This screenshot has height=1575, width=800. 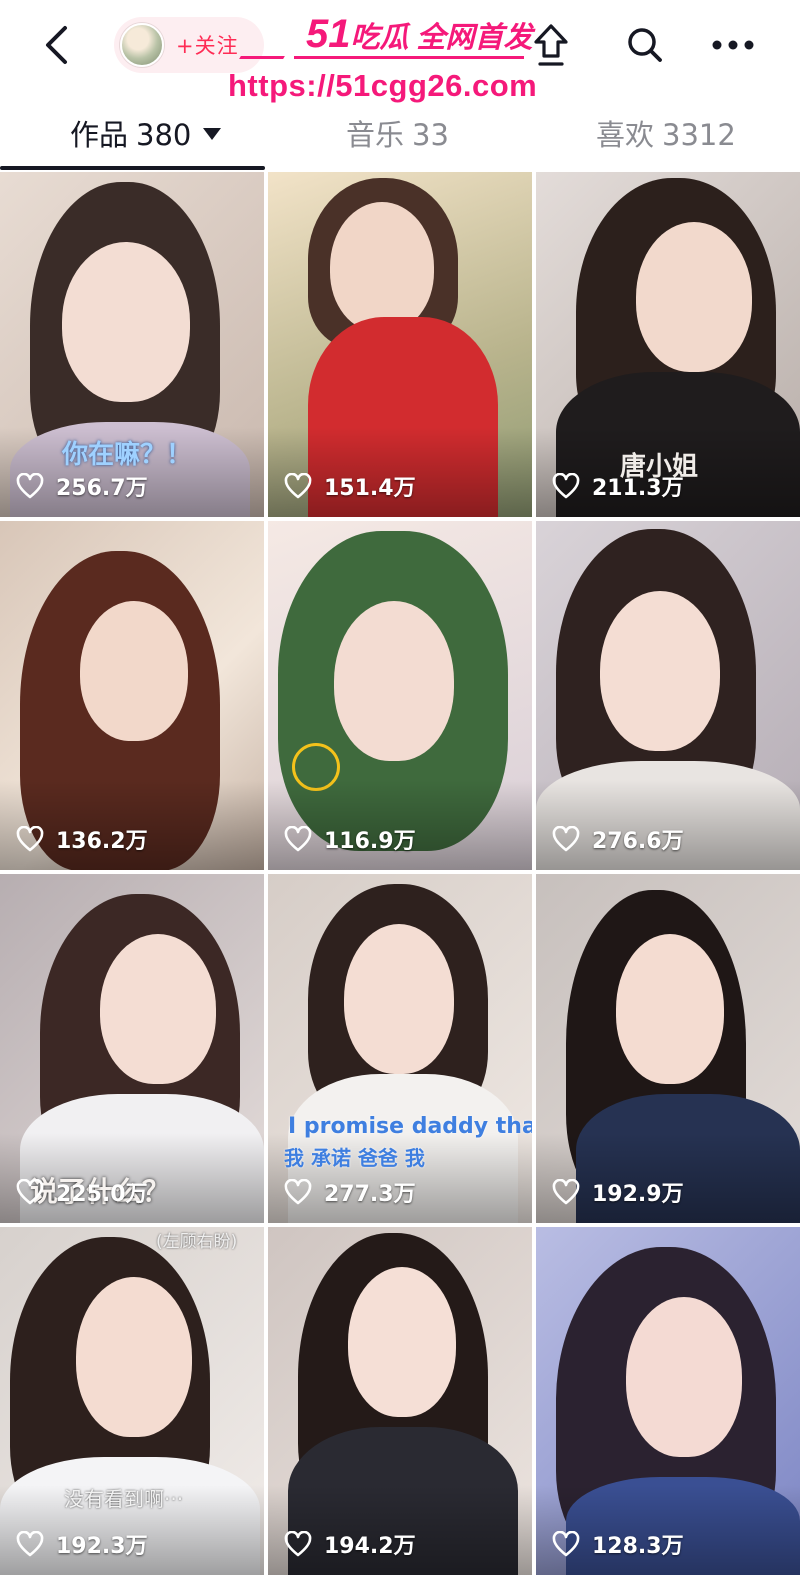 What do you see at coordinates (132, 1048) in the screenshot?
I see `video-thumbnail: 说了什么？ 225.0万` at bounding box center [132, 1048].